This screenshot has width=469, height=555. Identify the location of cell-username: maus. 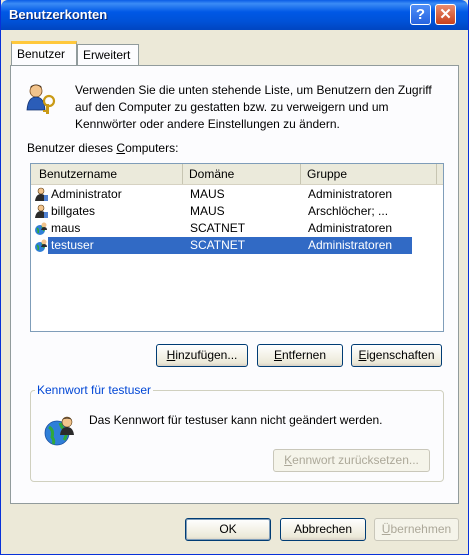
(66, 228).